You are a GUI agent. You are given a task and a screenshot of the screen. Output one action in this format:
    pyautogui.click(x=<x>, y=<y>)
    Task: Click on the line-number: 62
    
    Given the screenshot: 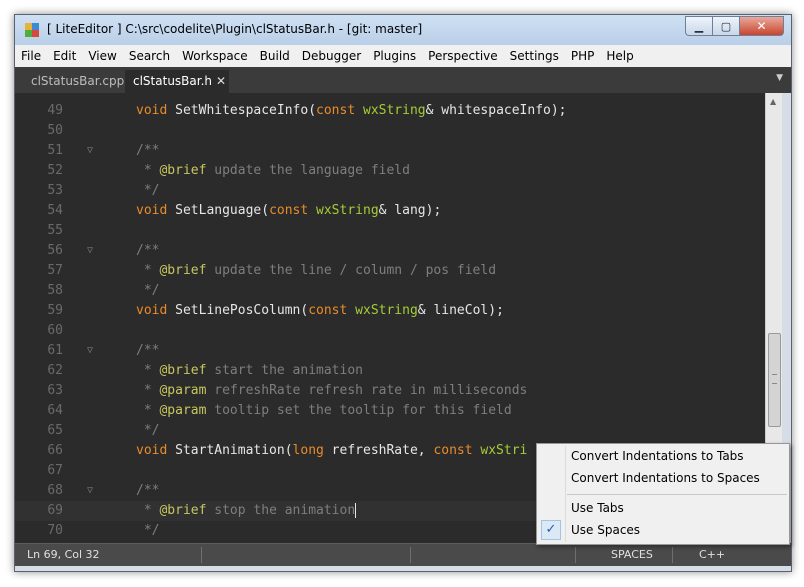 What is the action you would take?
    pyautogui.click(x=55, y=370)
    